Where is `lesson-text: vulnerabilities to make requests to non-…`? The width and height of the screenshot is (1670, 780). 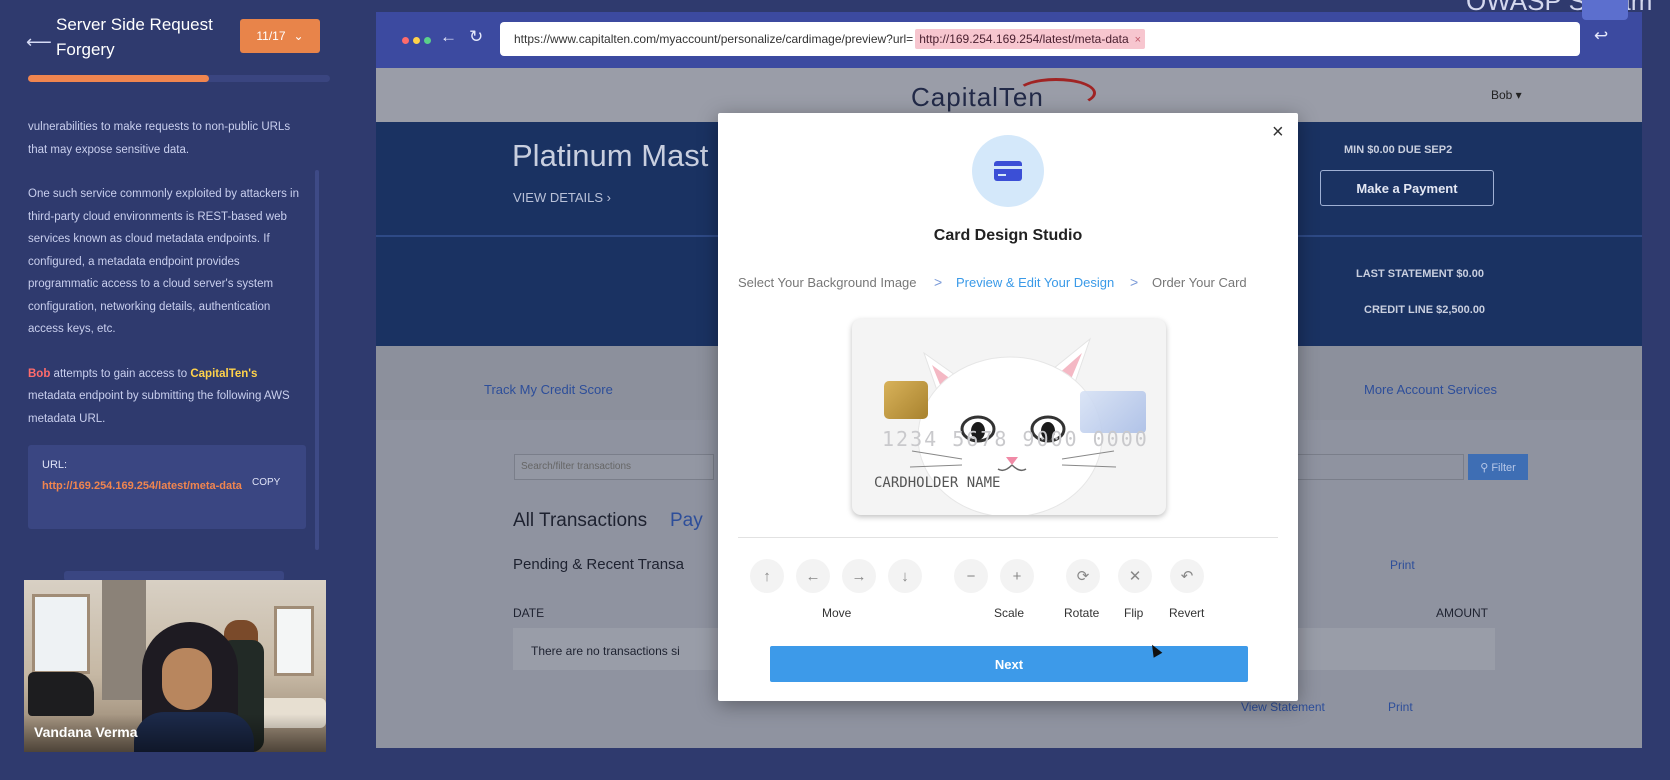
lesson-text: vulnerabilities to make requests to non-… is located at coordinates (168, 284).